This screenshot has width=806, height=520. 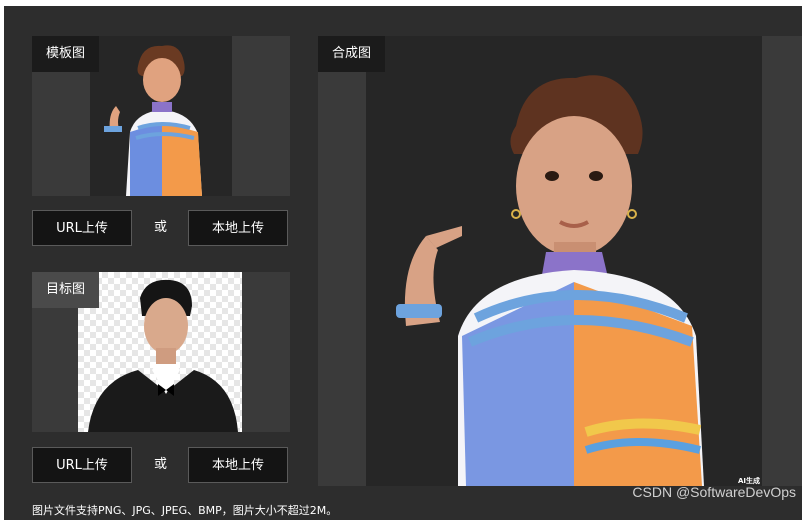 I want to click on csdn-watermark: CSDN @SoftwareDevOps, so click(x=714, y=492).